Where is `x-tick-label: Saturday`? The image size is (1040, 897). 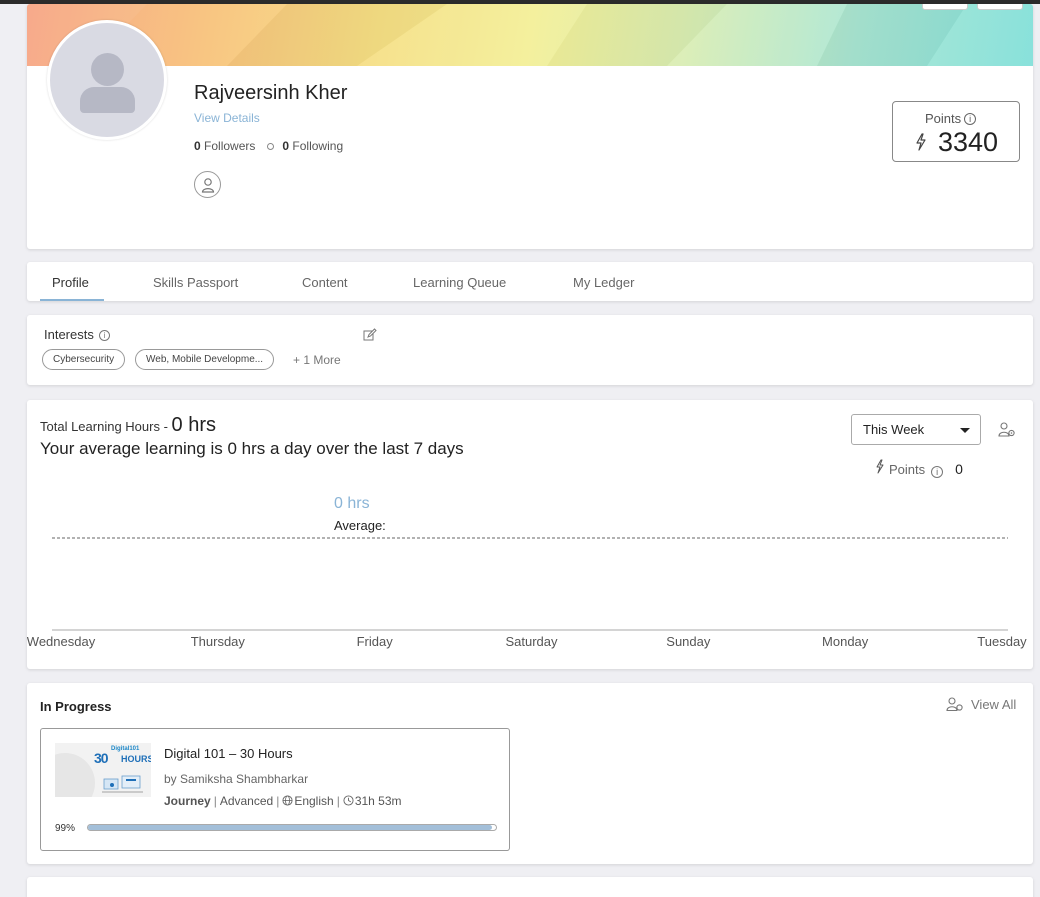
x-tick-label: Saturday is located at coordinates (531, 641).